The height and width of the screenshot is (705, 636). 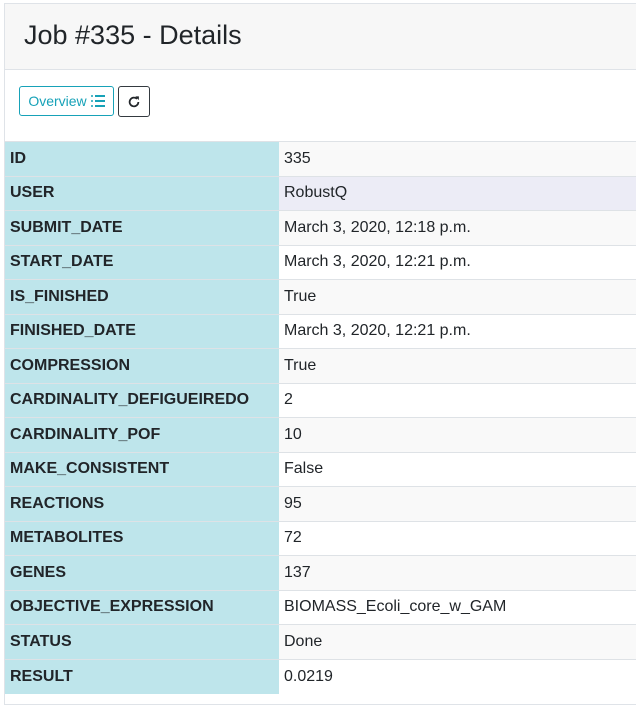 I want to click on row-value: 72, so click(x=457, y=538).